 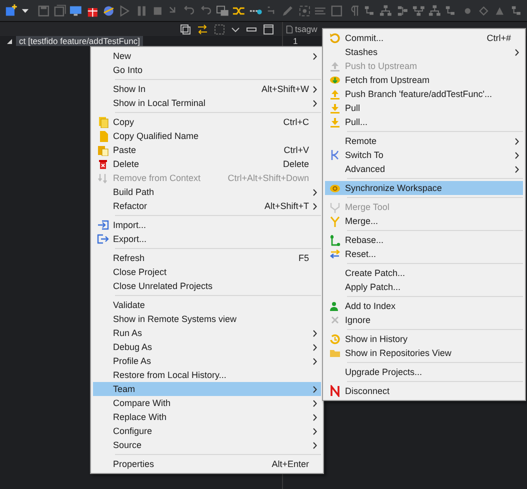 What do you see at coordinates (335, 207) in the screenshot?
I see `merge-icon` at bounding box center [335, 207].